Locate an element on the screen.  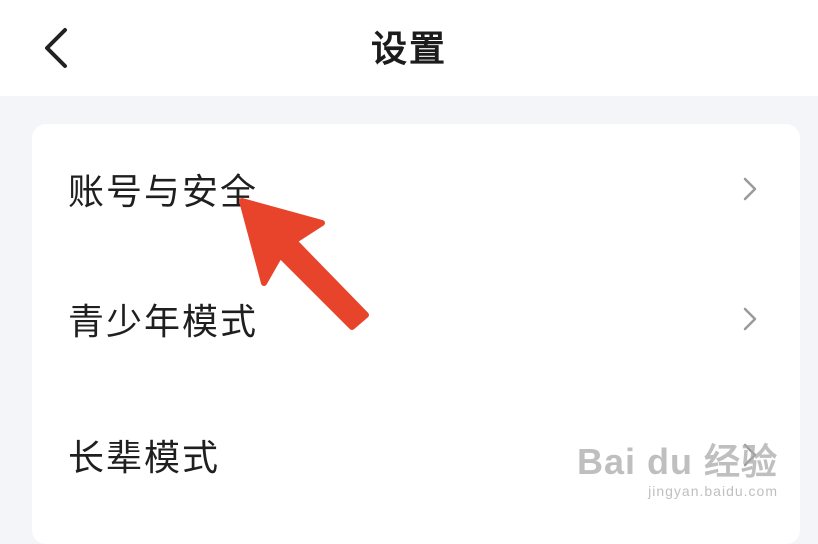
red-pointer-arrow is located at coordinates (304, 264).